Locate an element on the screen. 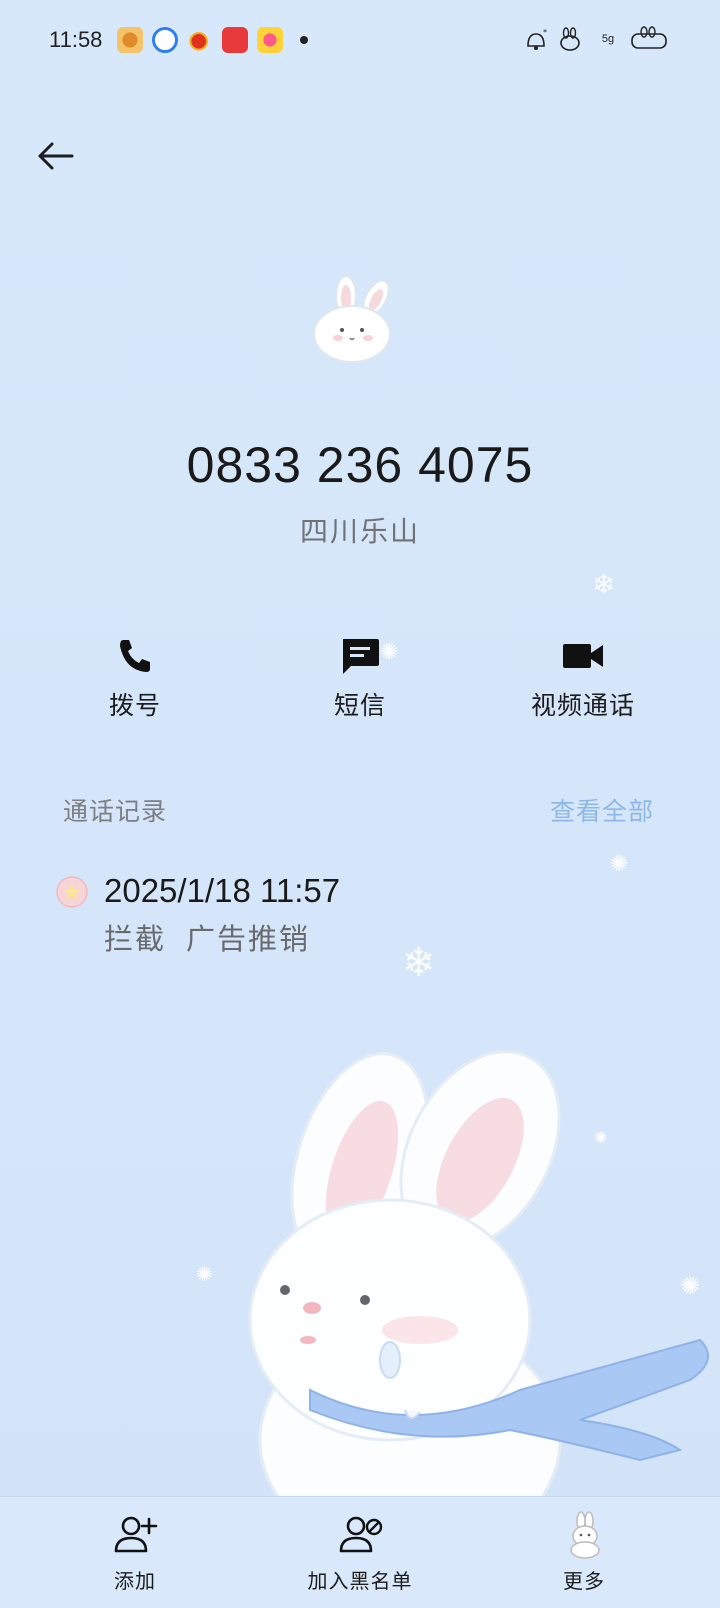  contact-avatar is located at coordinates (352, 319).